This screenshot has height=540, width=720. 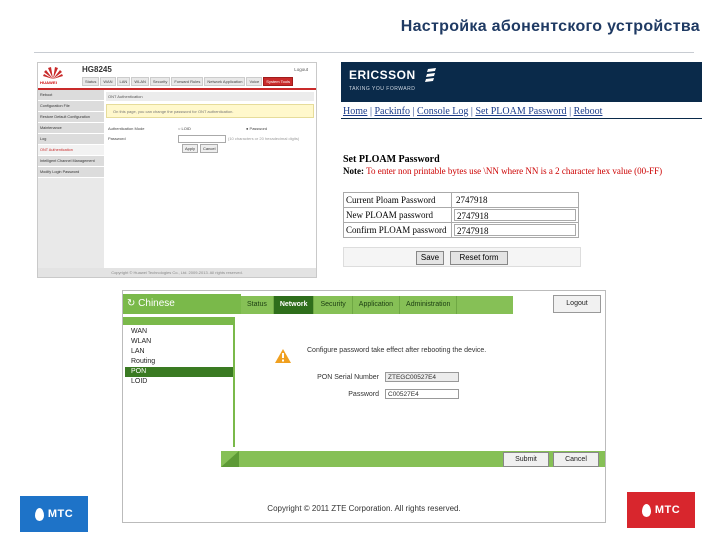 What do you see at coordinates (209, 148) in the screenshot?
I see `huawei-cancel-button: Cancel` at bounding box center [209, 148].